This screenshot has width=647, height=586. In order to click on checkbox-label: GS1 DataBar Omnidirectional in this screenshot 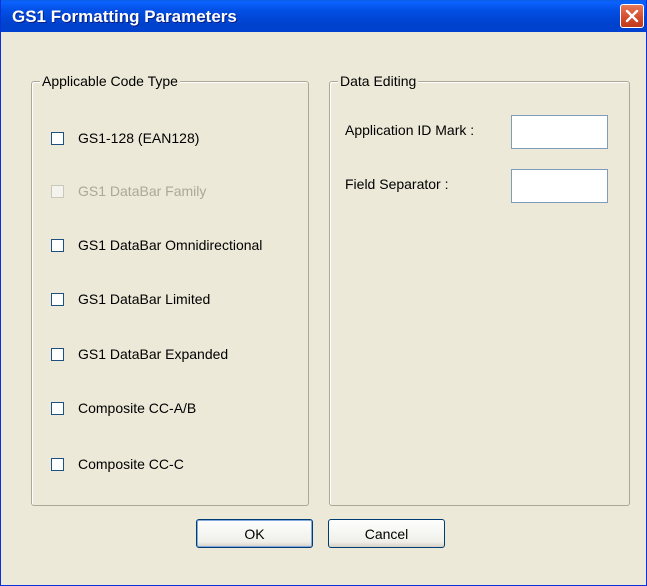, I will do `click(170, 245)`.